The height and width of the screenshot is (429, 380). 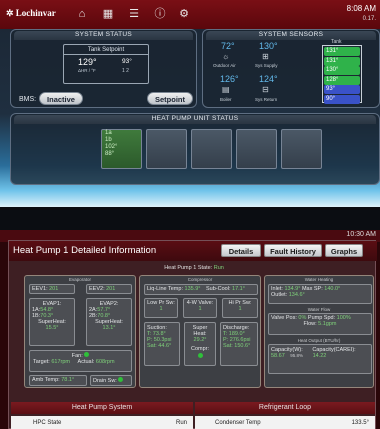 I want to click on max-sp-value: 140.0°, so click(x=332, y=289).